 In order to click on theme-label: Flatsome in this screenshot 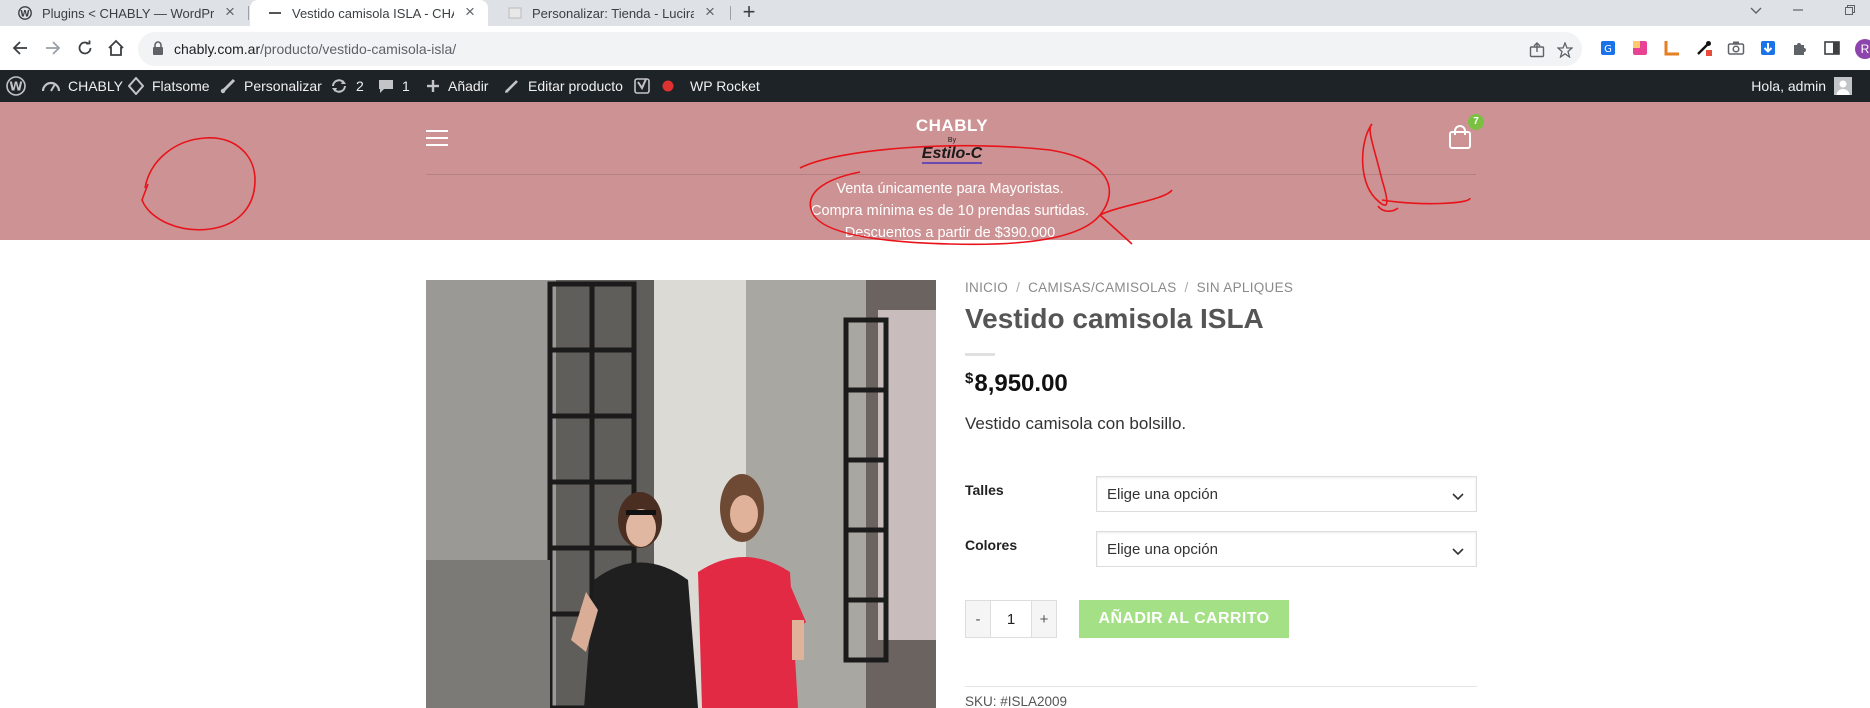, I will do `click(181, 86)`.